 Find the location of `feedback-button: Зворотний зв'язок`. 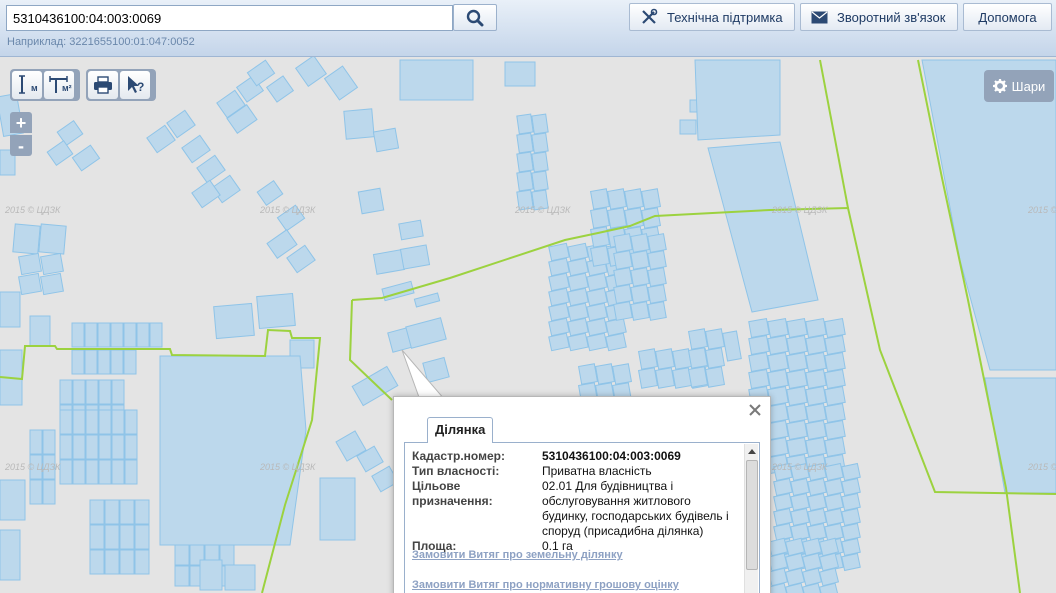

feedback-button: Зворотний зв'язок is located at coordinates (879, 17).